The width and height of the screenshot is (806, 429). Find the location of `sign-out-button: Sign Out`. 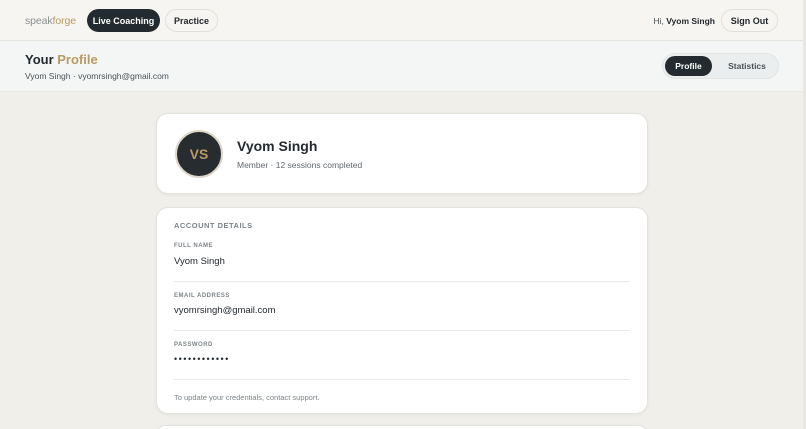

sign-out-button: Sign Out is located at coordinates (749, 20).